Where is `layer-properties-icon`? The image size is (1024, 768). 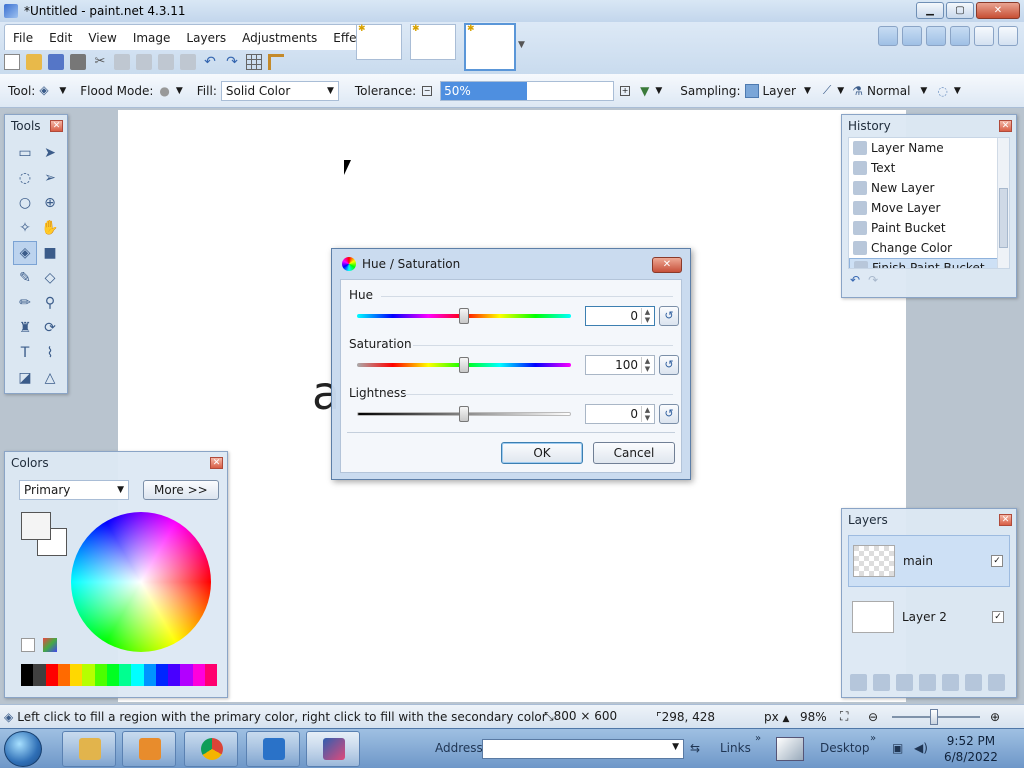 layer-properties-icon is located at coordinates (996, 682).